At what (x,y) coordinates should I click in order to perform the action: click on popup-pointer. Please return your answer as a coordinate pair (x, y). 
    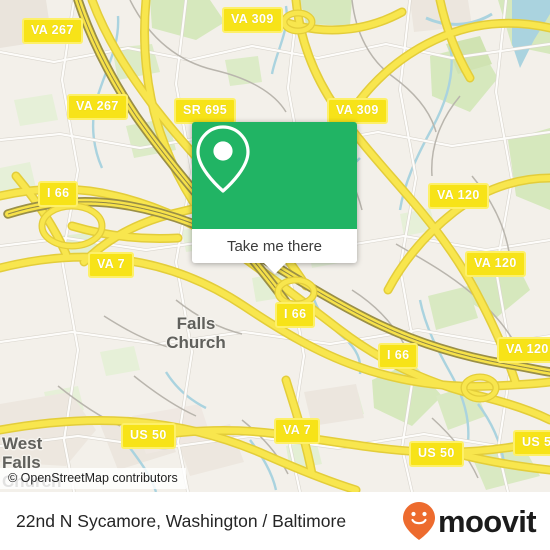
    Looking at the image, I should click on (274, 268).